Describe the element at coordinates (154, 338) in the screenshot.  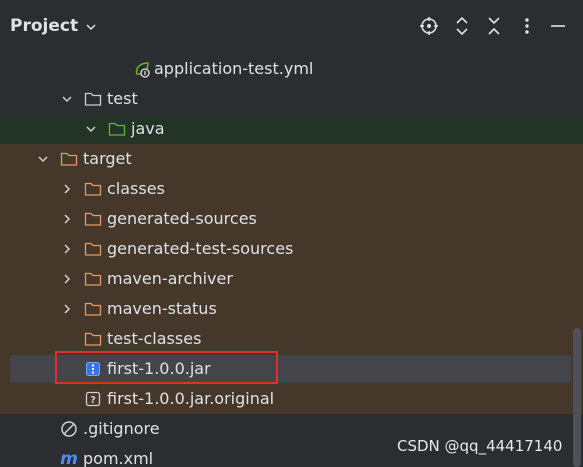
I see `tree-item-label: test-classes` at that location.